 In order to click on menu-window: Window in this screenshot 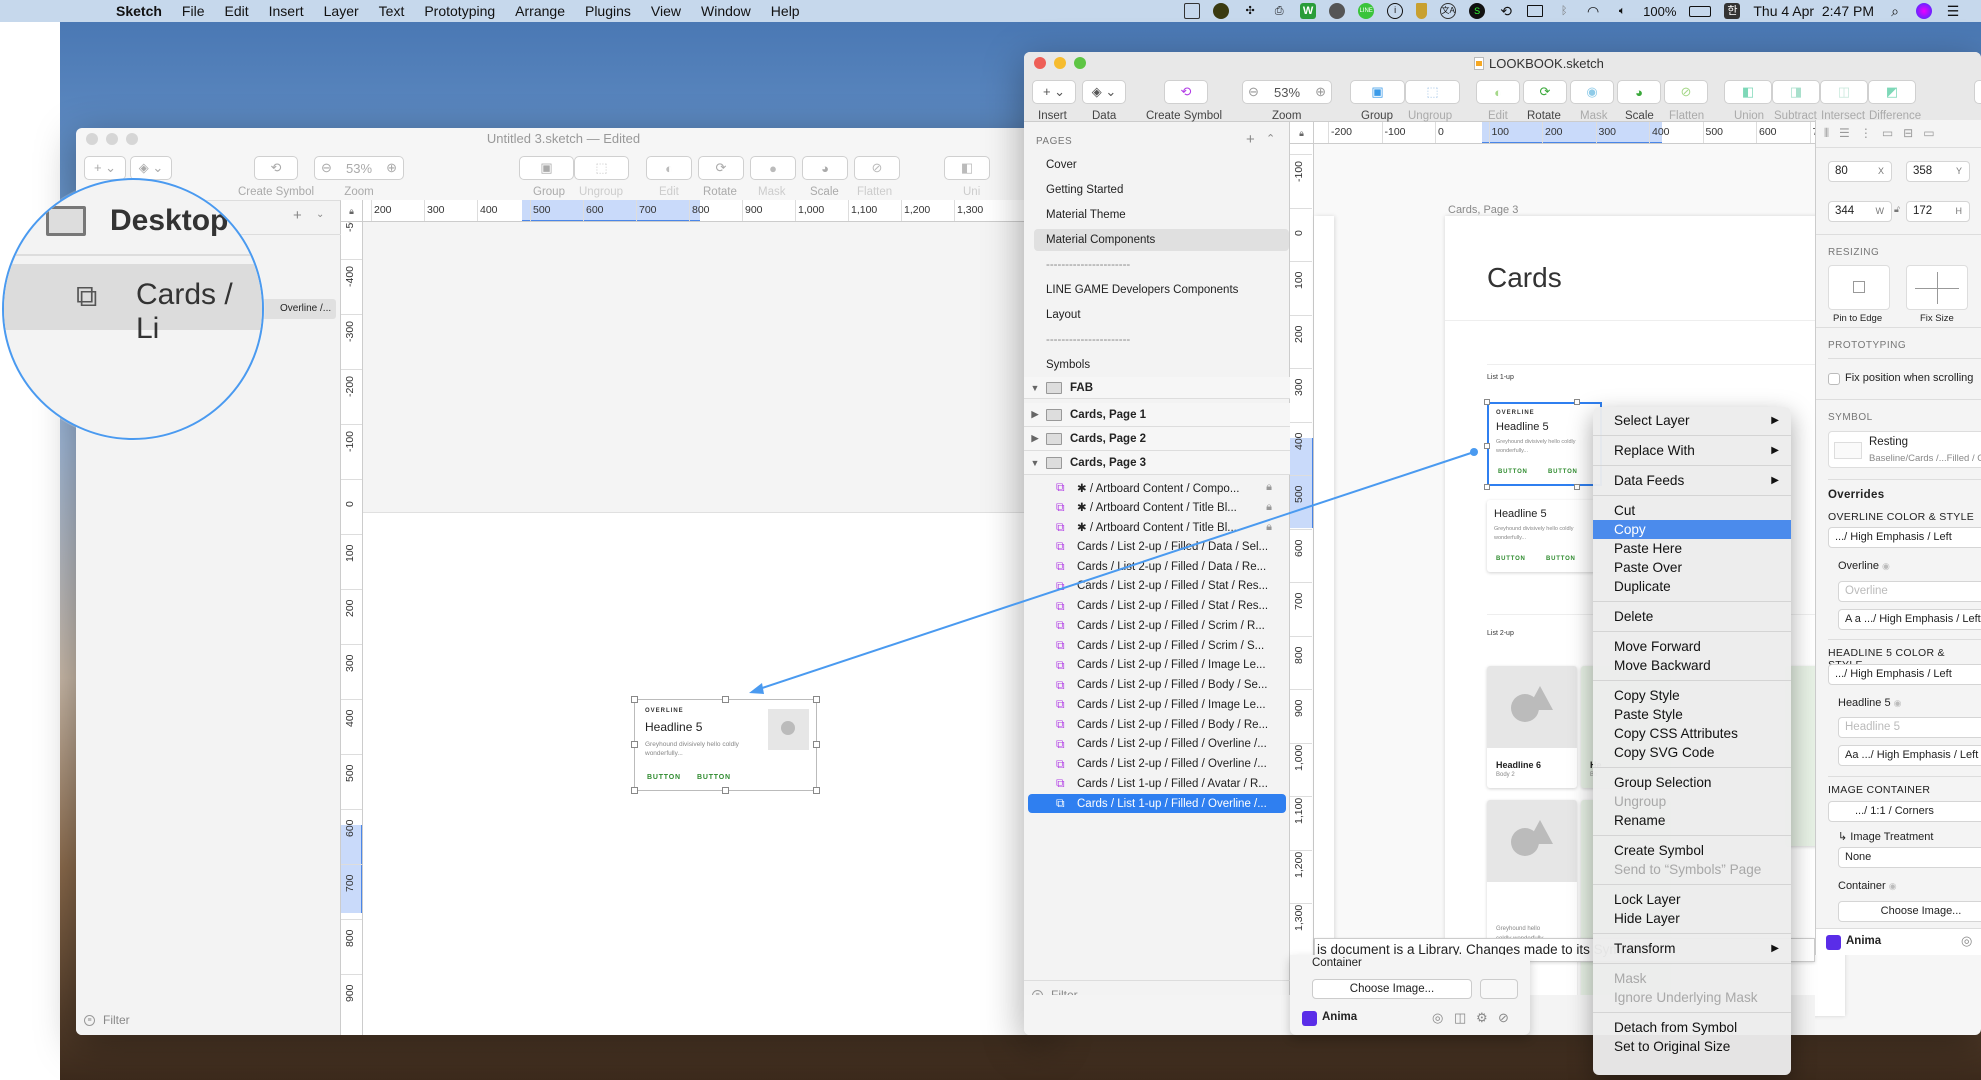, I will do `click(726, 11)`.